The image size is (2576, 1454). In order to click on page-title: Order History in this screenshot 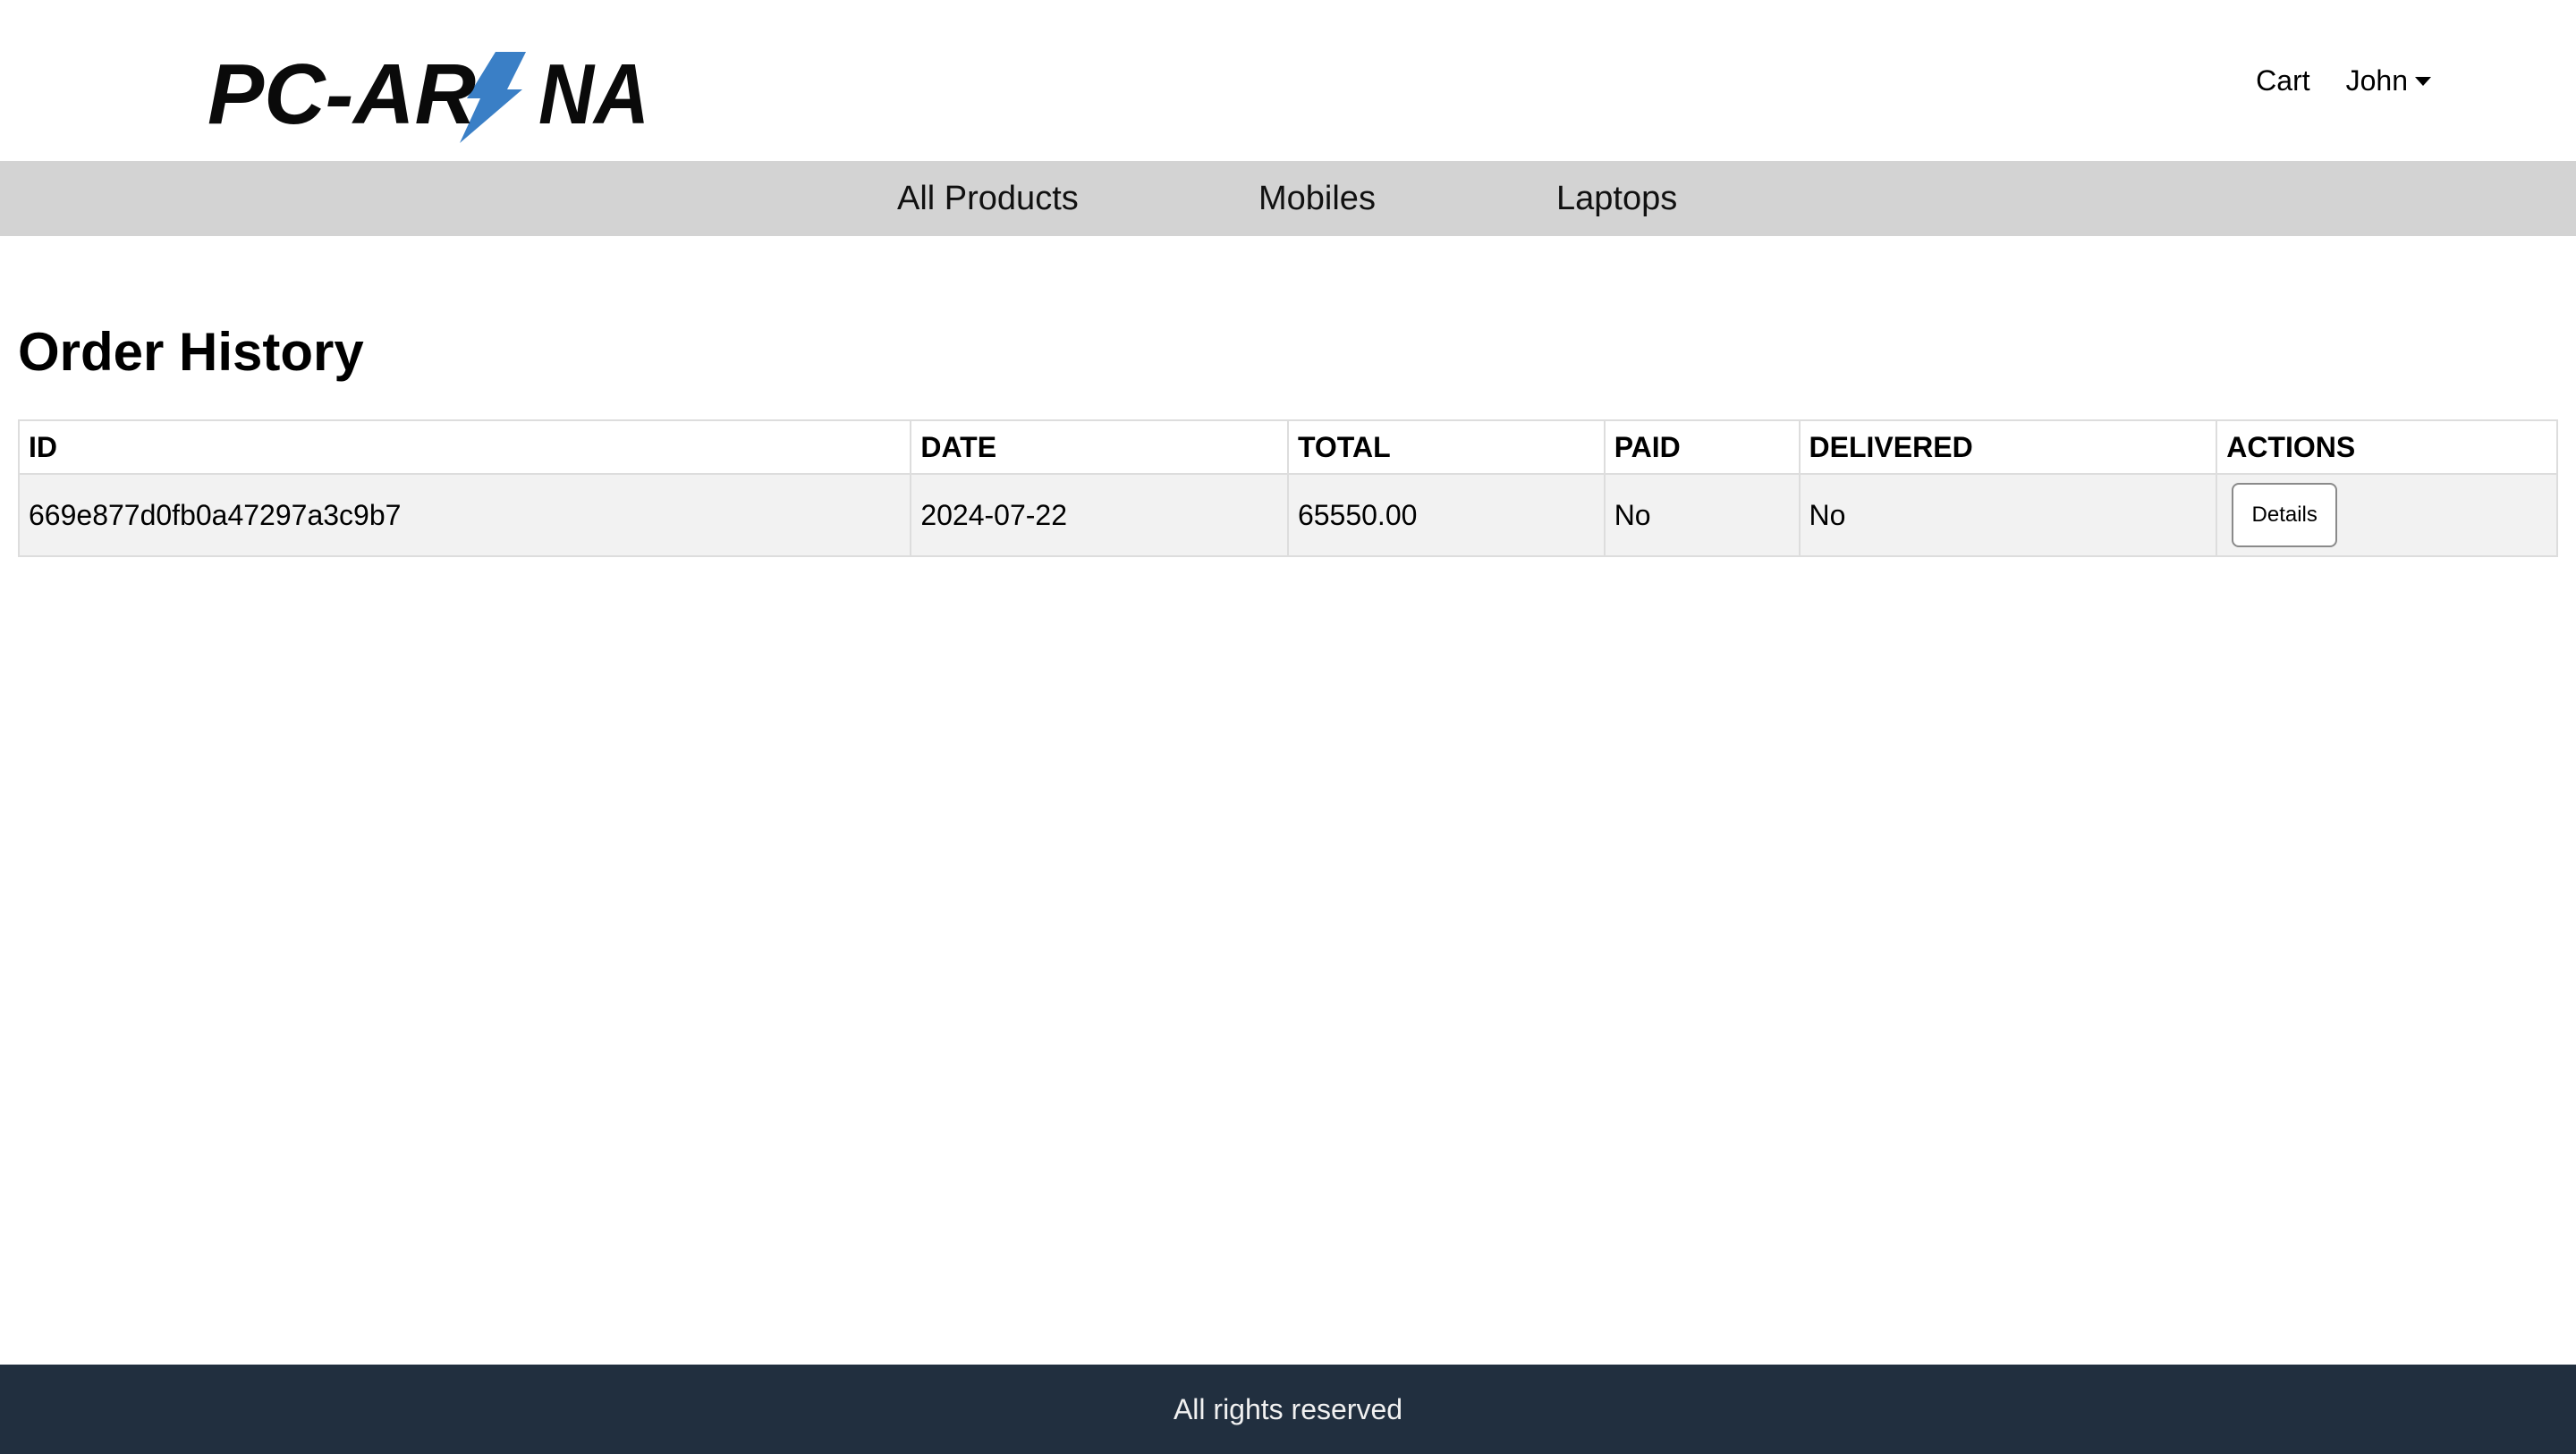, I will do `click(191, 352)`.